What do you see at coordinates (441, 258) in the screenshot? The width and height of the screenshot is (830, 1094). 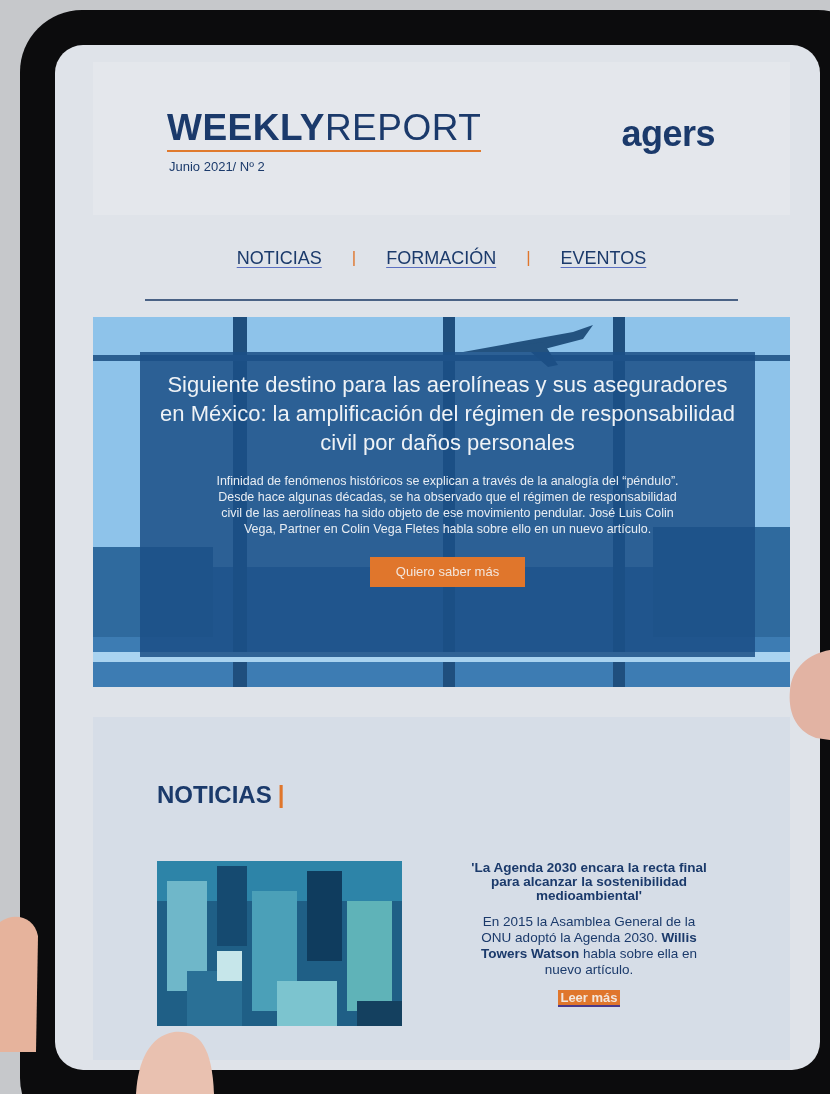 I see `nav-link: FORMACIÓN` at bounding box center [441, 258].